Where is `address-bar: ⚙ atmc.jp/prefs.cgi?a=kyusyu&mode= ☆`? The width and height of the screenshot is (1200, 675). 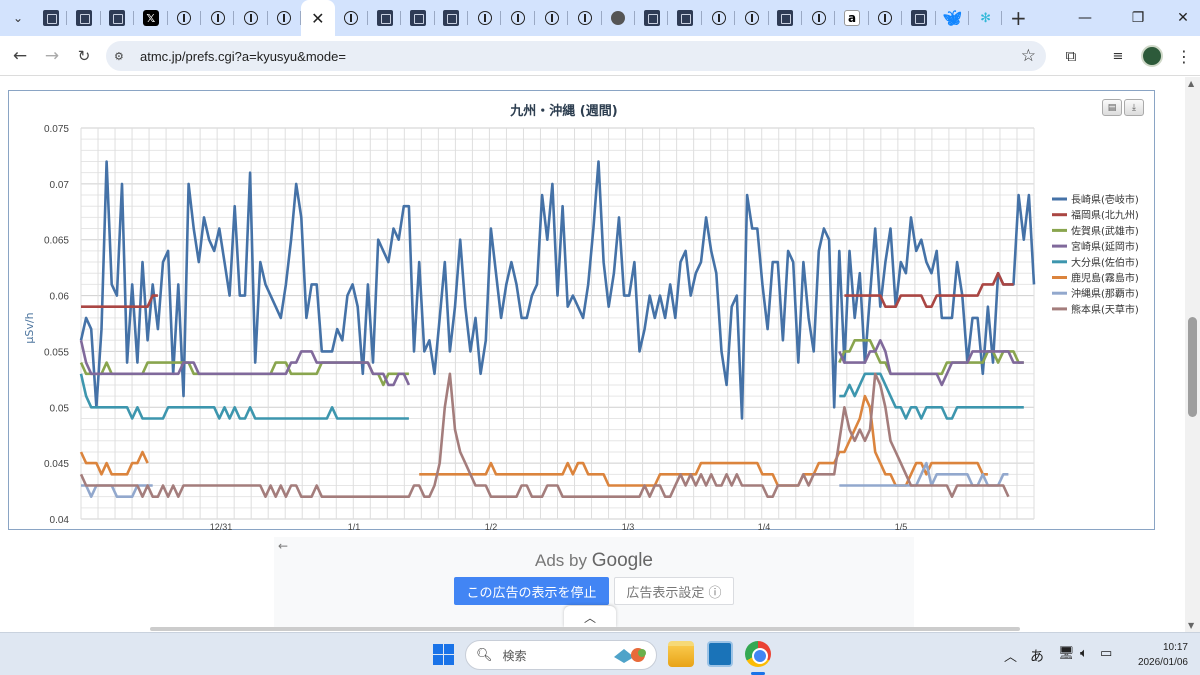
address-bar: ⚙ atmc.jp/prefs.cgi?a=kyusyu&mode= ☆ is located at coordinates (576, 56).